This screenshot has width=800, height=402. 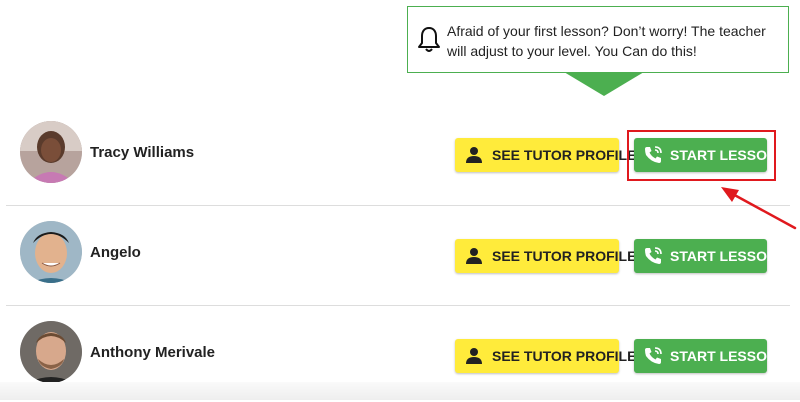 I want to click on tutor-name: Angelo, so click(x=115, y=252).